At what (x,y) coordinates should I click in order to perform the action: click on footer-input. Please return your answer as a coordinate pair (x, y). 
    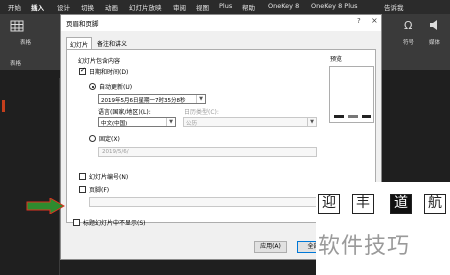
    Looking at the image, I should click on (203, 202).